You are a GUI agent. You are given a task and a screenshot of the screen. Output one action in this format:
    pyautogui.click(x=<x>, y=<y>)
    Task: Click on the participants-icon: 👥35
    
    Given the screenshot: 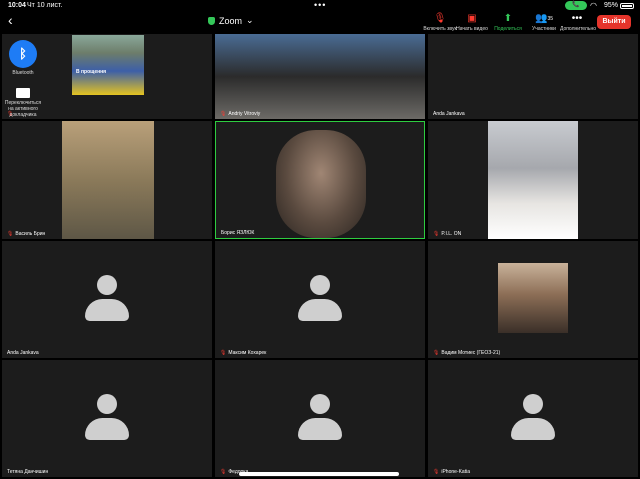 What is the action you would take?
    pyautogui.click(x=543, y=18)
    